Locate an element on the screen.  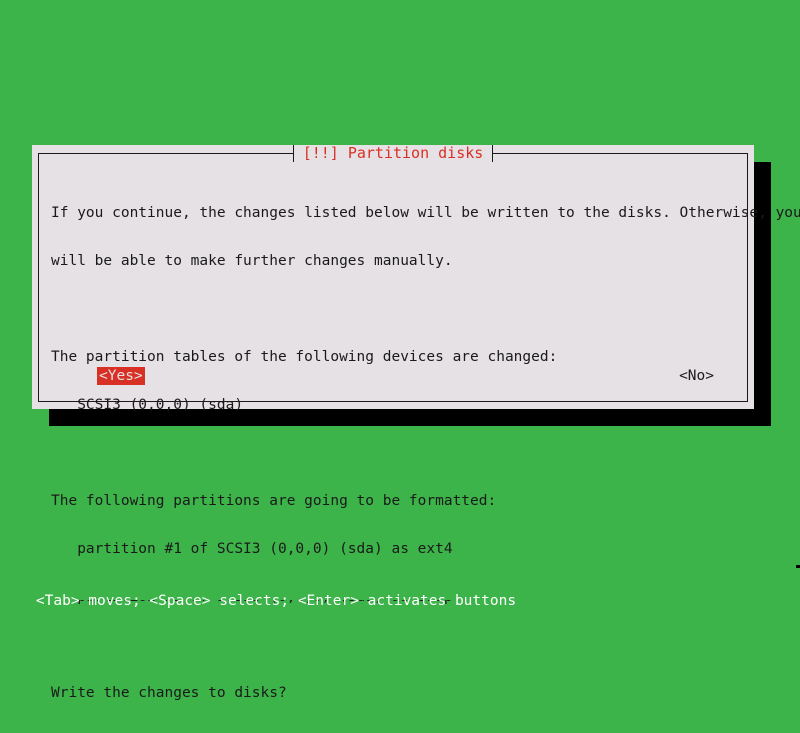
device-list-item: SCSI3 (0,0,0) (sda) is located at coordinates (147, 405).